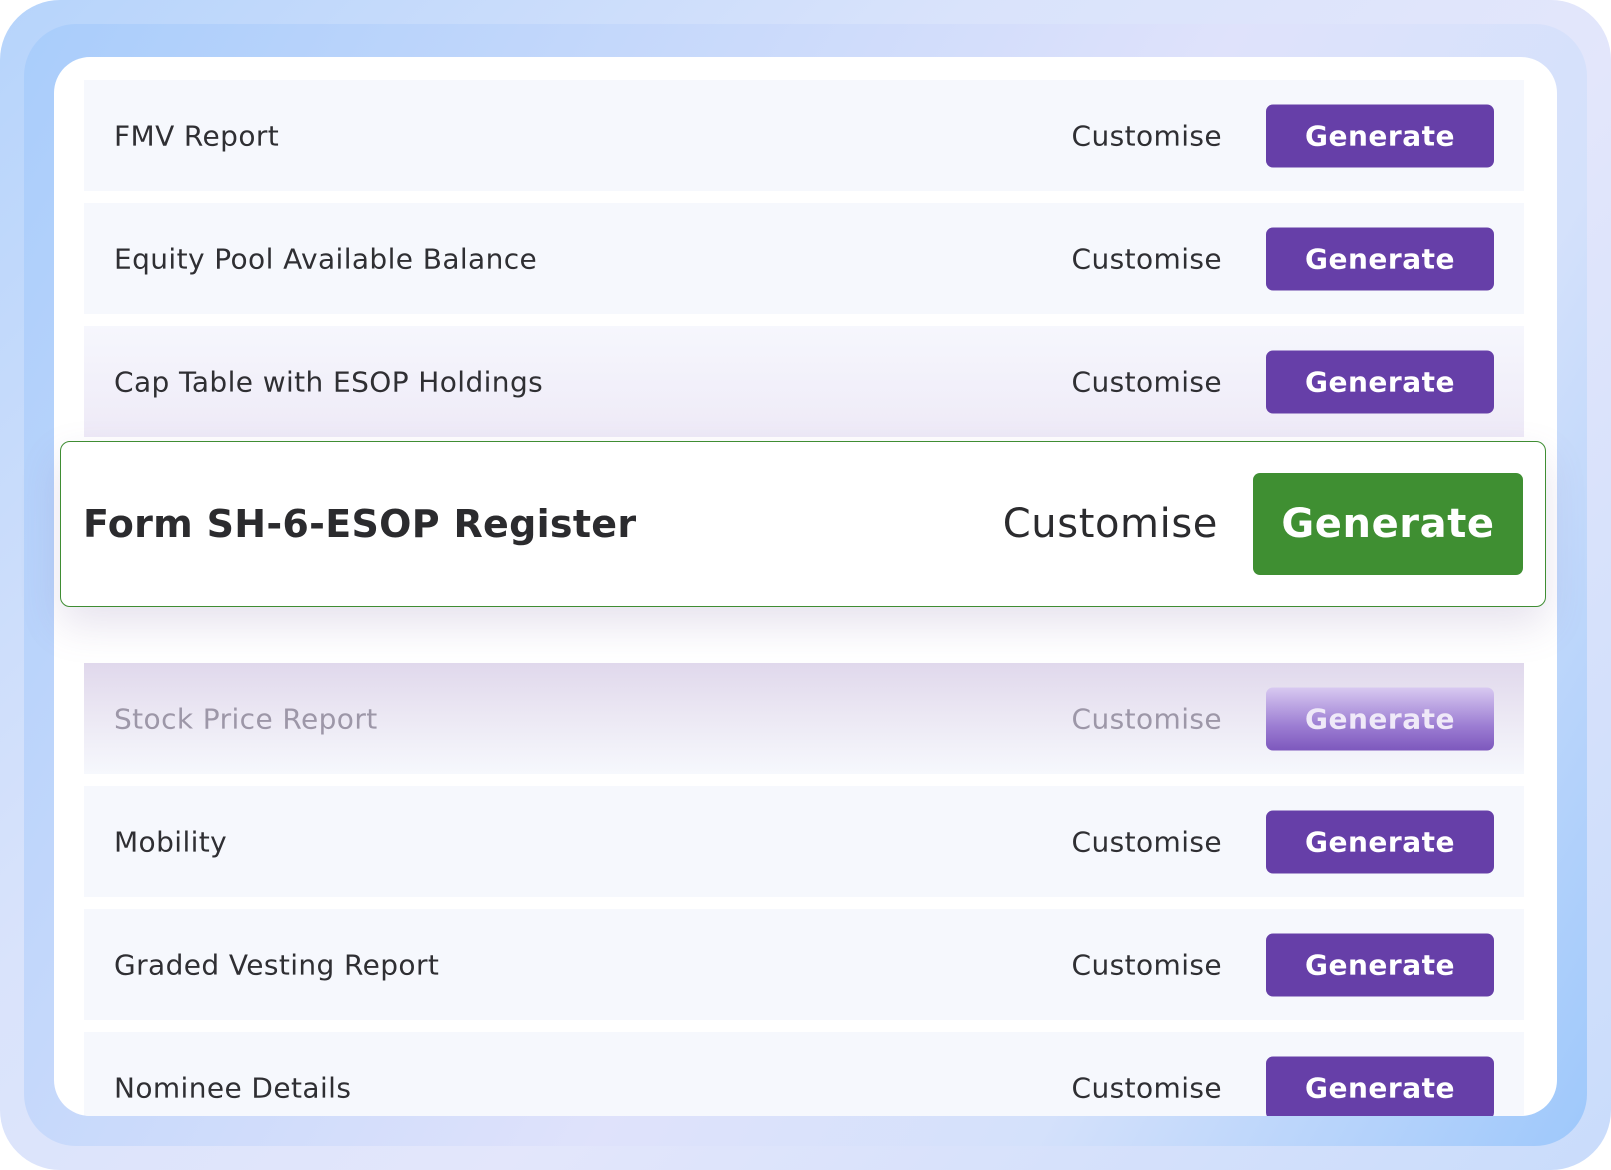  I want to click on report-row-mobility: Mobility Customise Generate, so click(804, 841).